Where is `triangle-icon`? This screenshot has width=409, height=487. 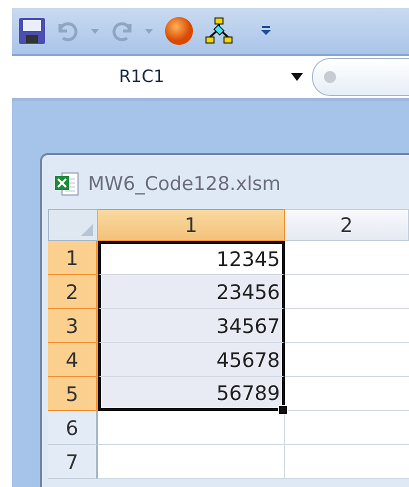
triangle-icon is located at coordinates (87, 230).